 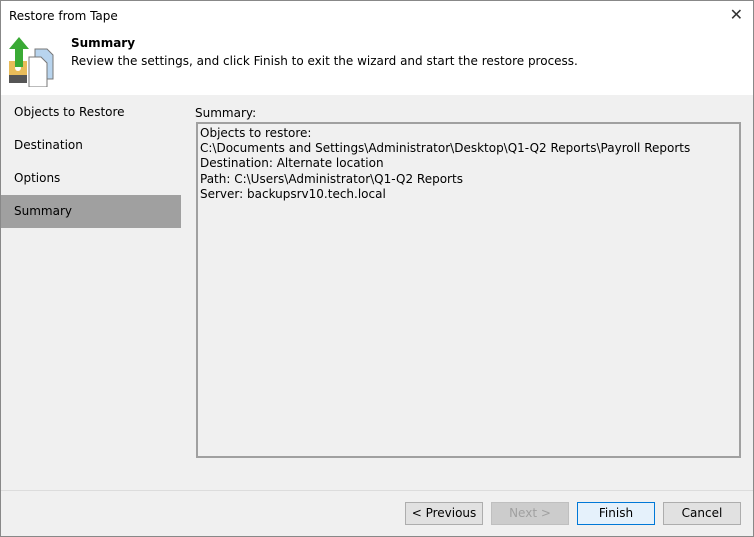 I want to click on step-destination: Destination, so click(x=91, y=145).